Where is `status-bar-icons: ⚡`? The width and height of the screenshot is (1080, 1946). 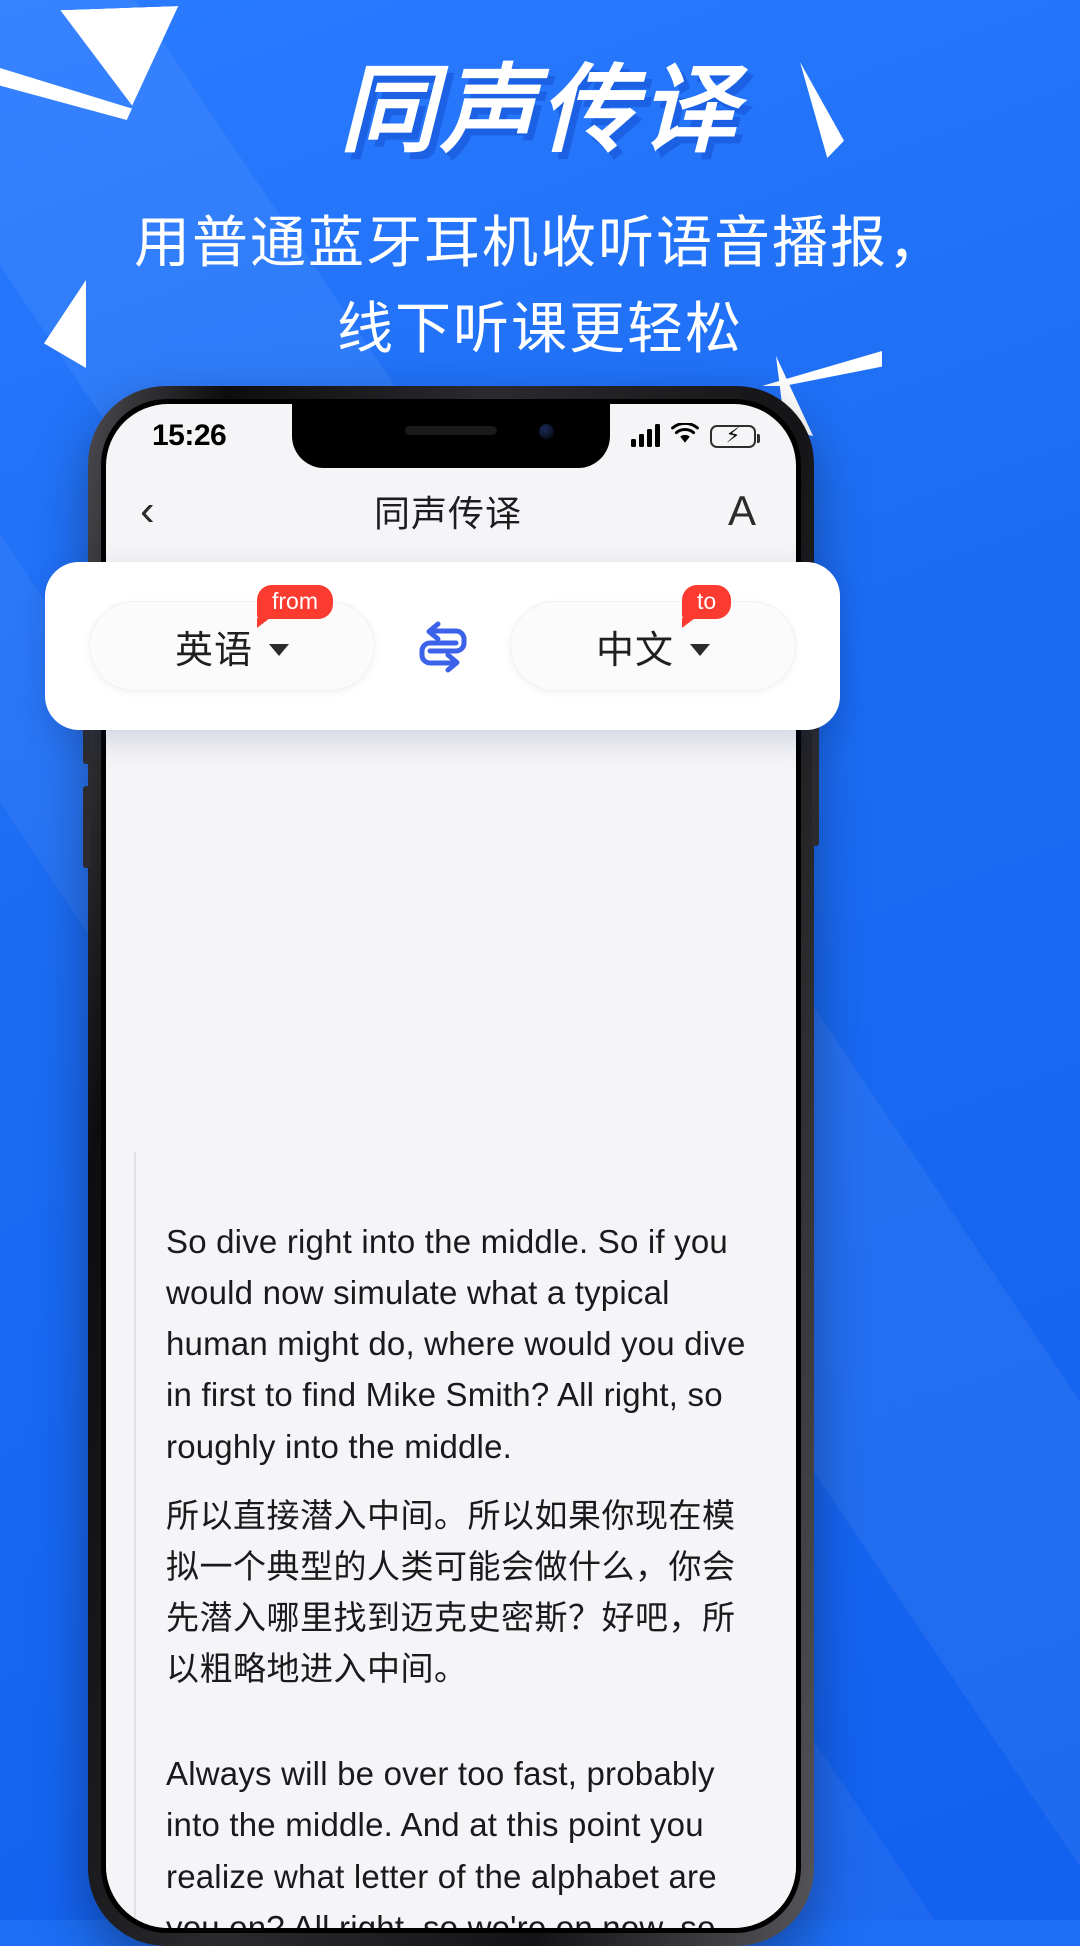 status-bar-icons: ⚡ is located at coordinates (695, 435).